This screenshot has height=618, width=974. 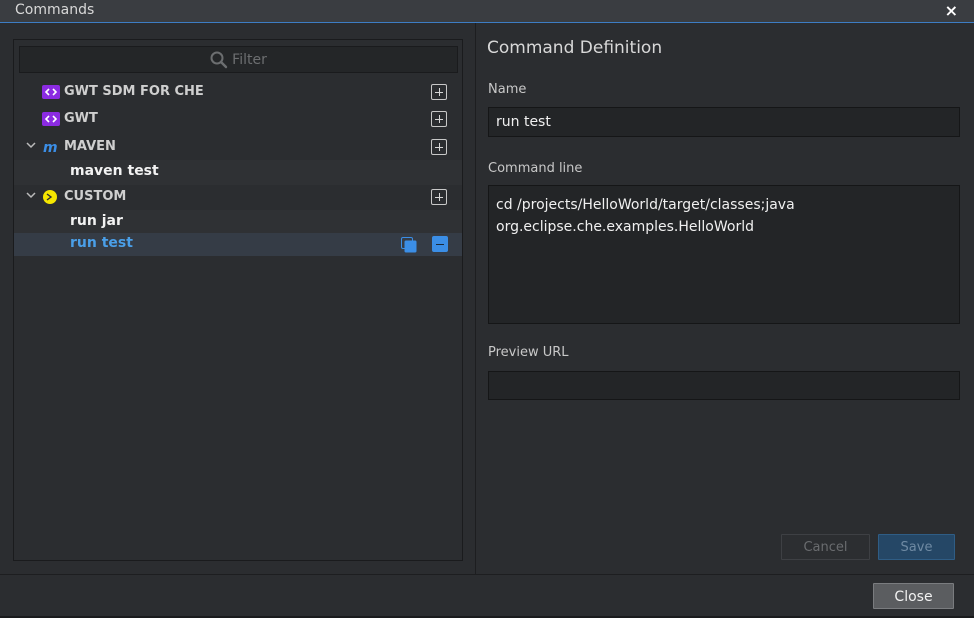 I want to click on tree-group-custom: CUSTOM, so click(x=238, y=197).